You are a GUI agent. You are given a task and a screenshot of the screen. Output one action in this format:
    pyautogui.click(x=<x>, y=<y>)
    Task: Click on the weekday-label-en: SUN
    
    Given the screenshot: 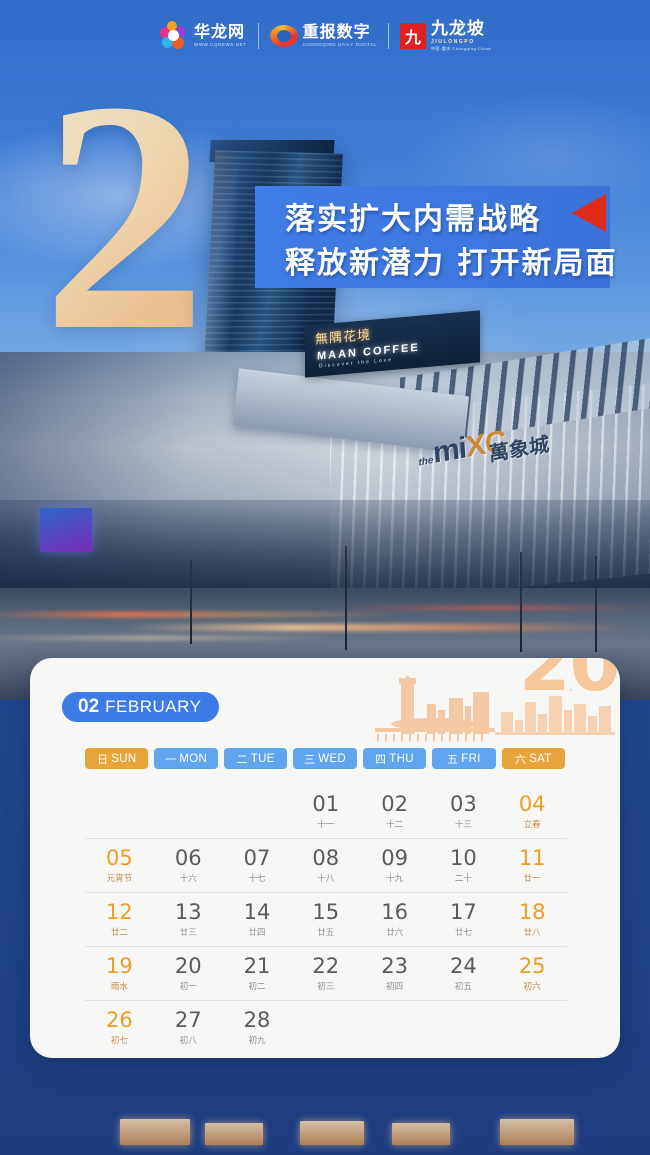 What is the action you would take?
    pyautogui.click(x=124, y=758)
    